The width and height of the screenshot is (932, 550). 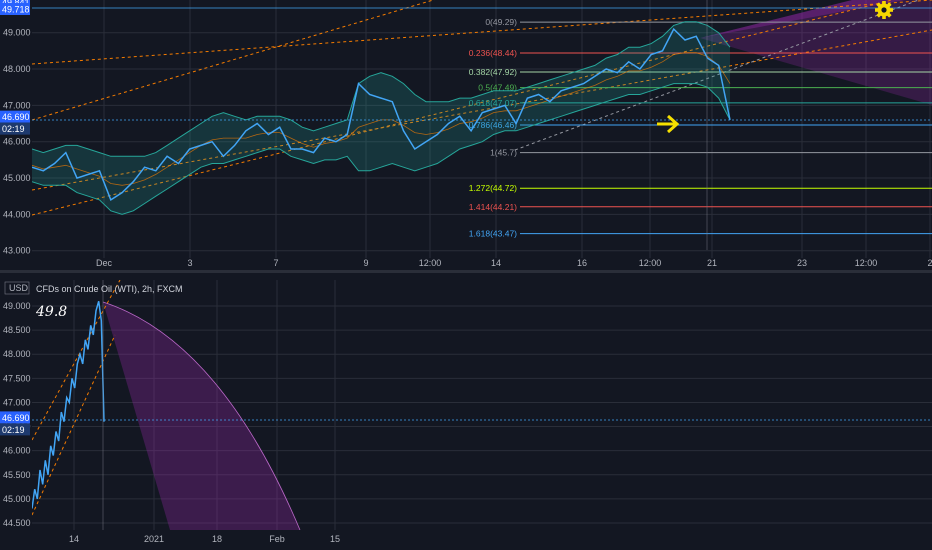 I want to click on y-tick-label: 44.500, so click(x=17, y=523).